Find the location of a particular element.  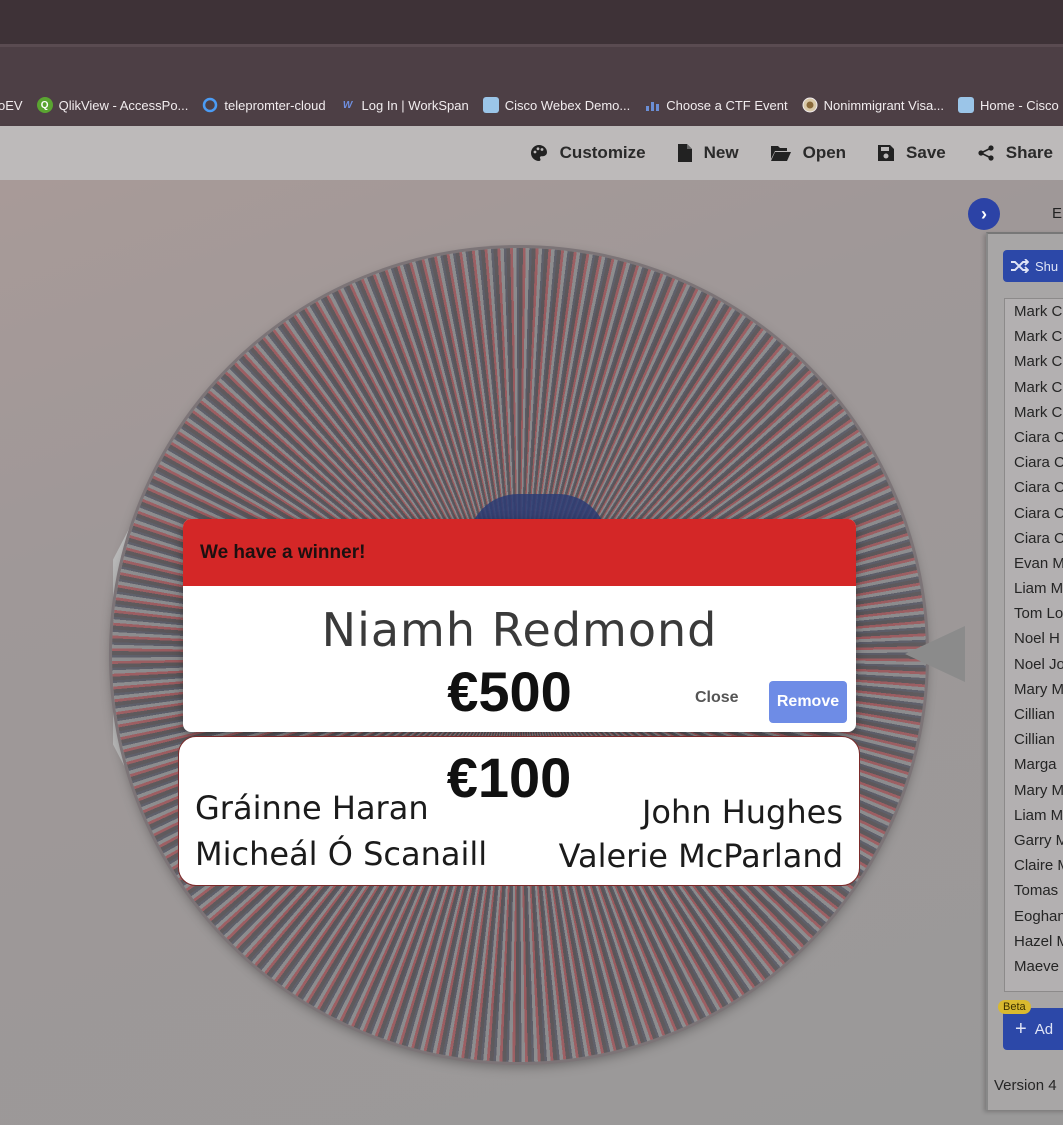

winner-name: Niamh Redmond is located at coordinates (519, 630).